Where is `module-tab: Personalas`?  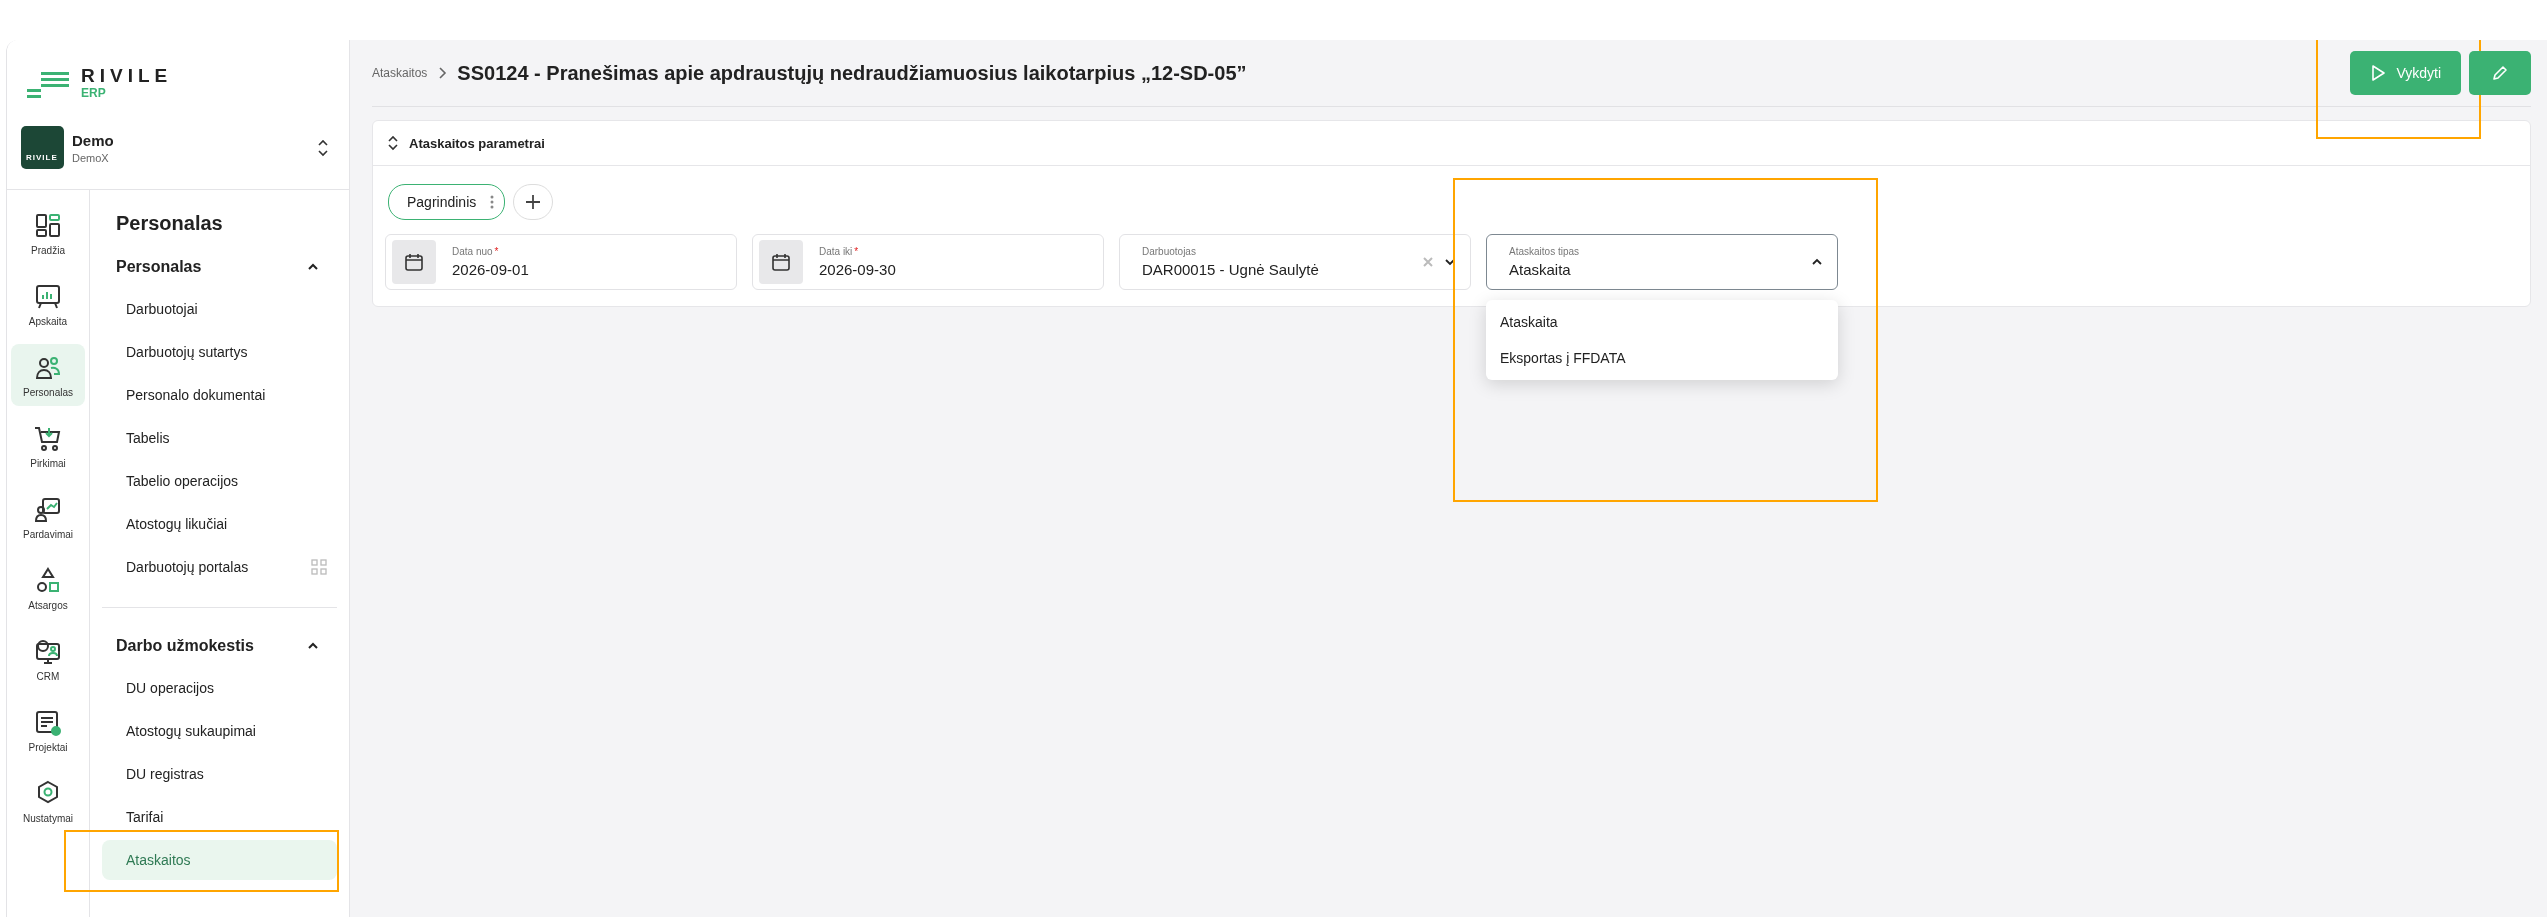 module-tab: Personalas is located at coordinates (48, 375).